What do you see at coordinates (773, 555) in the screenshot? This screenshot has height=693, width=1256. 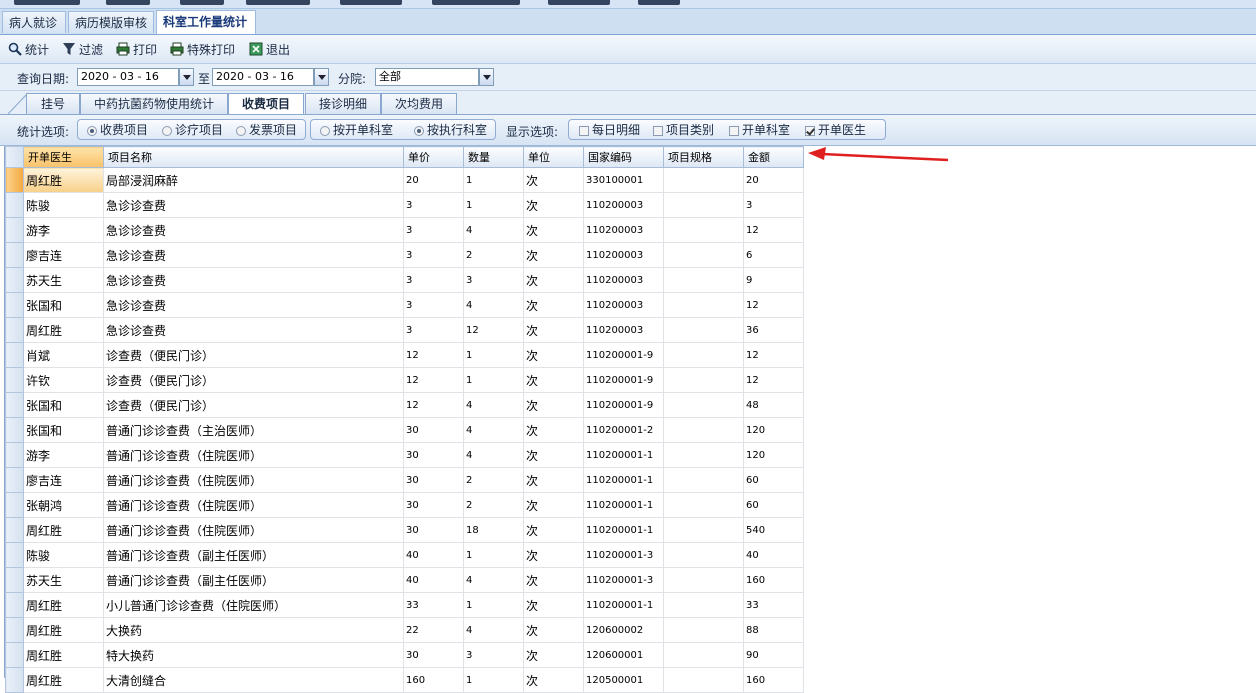 I see `table-cell: 40` at bounding box center [773, 555].